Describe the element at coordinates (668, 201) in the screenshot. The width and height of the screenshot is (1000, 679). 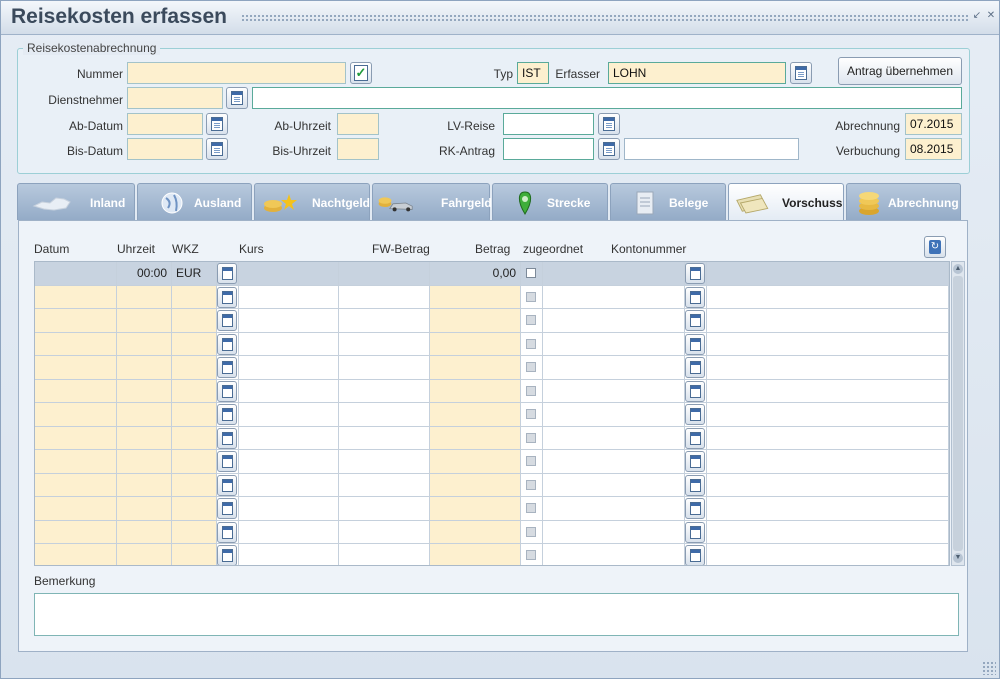
I see `tab-belege: Belege` at that location.